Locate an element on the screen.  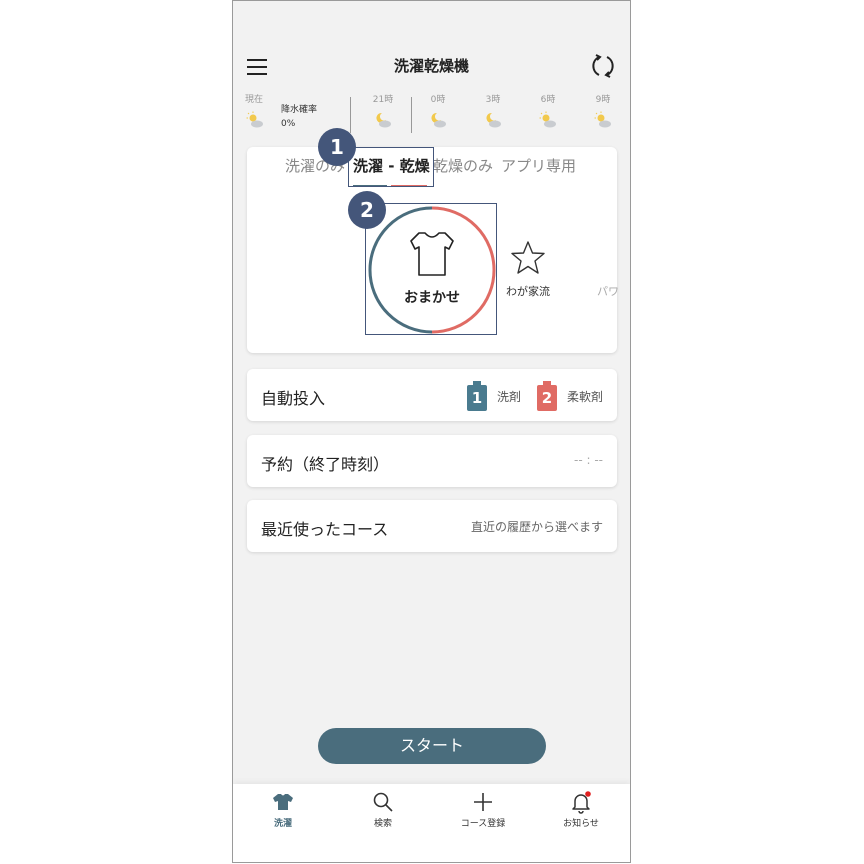
weather-hour: 9時 is located at coordinates (603, 111).